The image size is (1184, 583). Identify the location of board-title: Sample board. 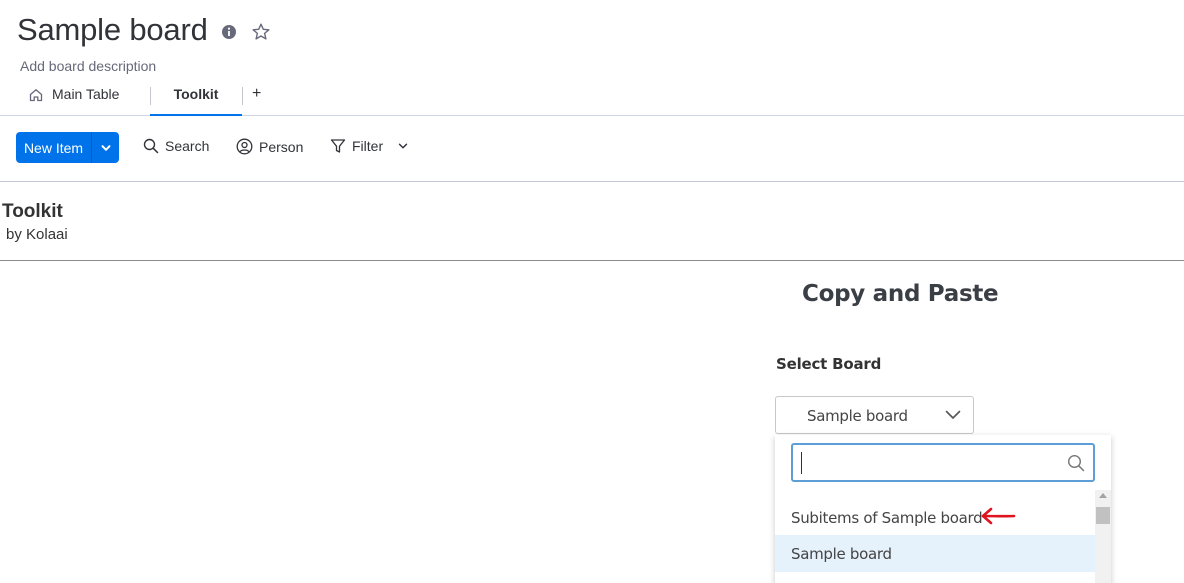
(112, 30).